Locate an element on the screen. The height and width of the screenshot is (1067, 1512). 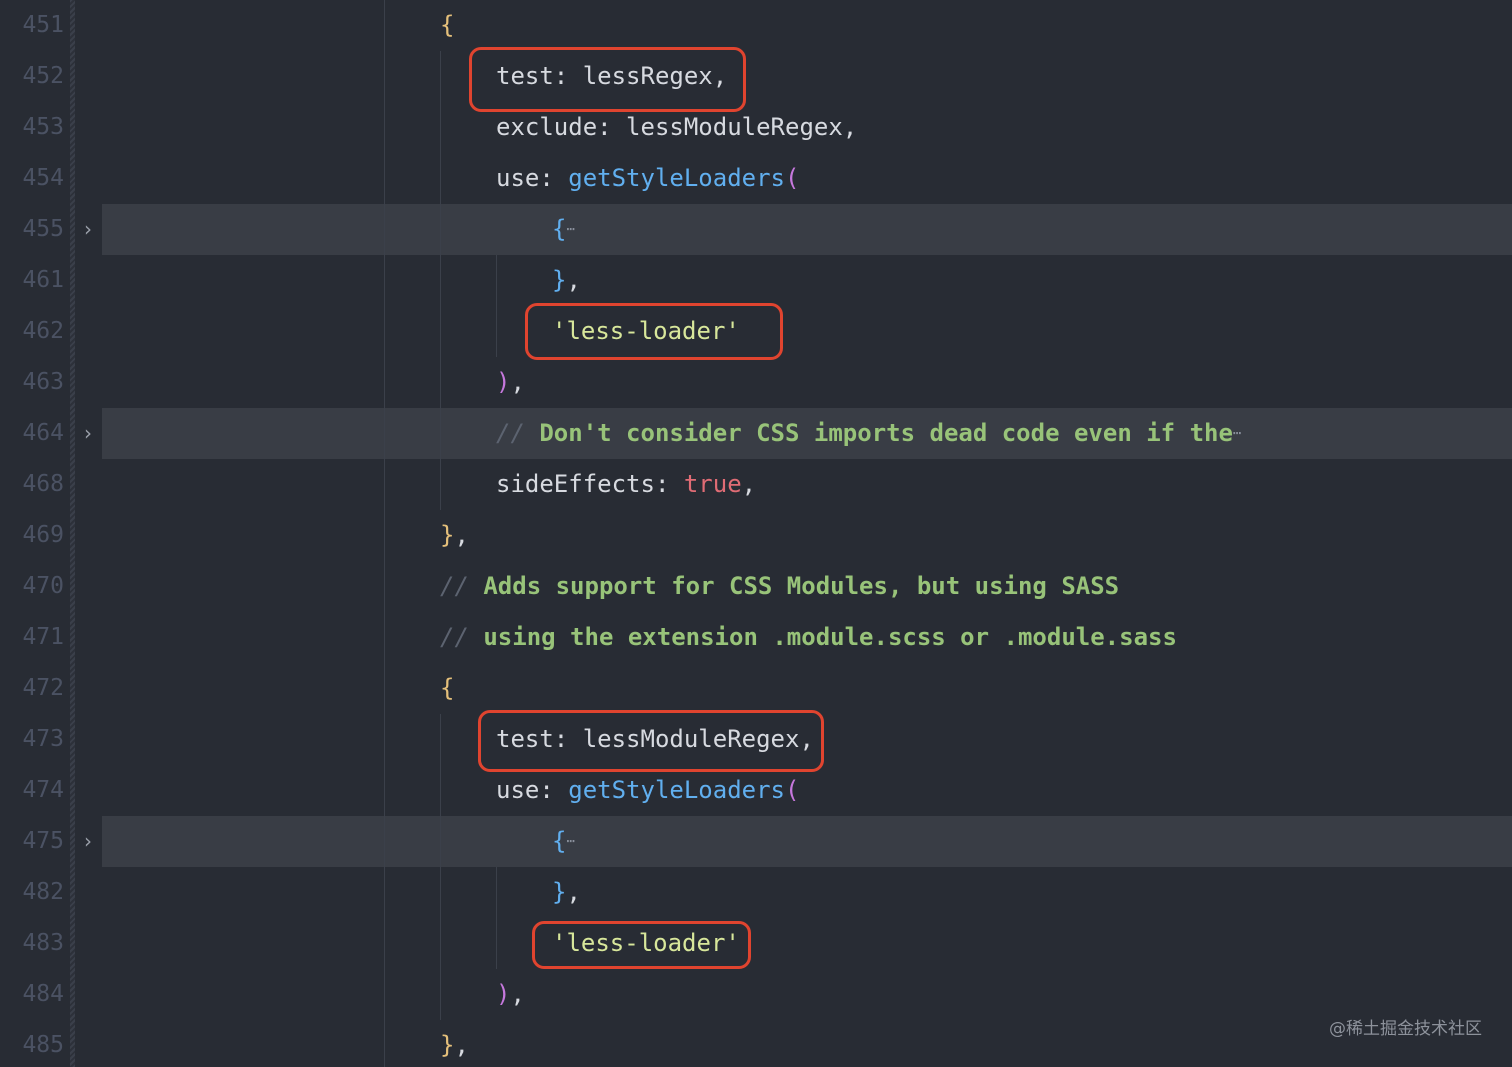
line-number: 485 is located at coordinates (43, 1045).